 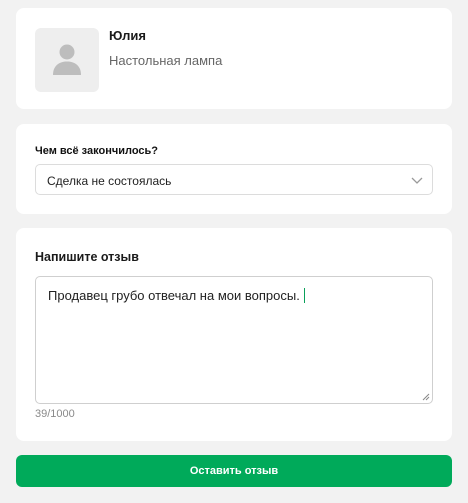 What do you see at coordinates (109, 181) in the screenshot?
I see `outcome-selected-value: Сделка не состоялась` at bounding box center [109, 181].